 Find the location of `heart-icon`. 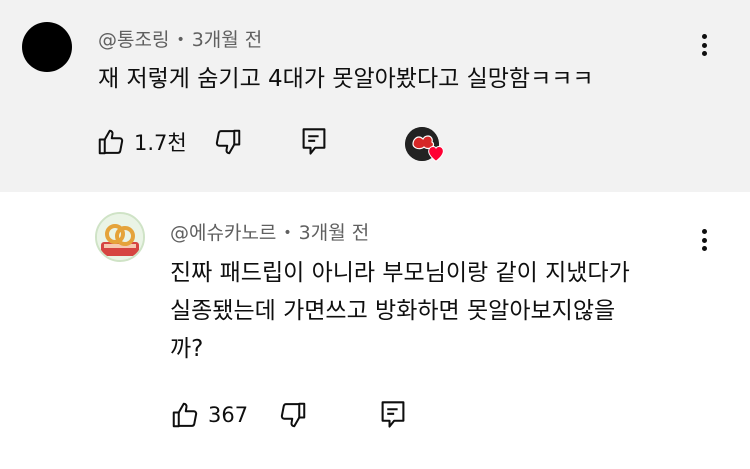

heart-icon is located at coordinates (436, 153).